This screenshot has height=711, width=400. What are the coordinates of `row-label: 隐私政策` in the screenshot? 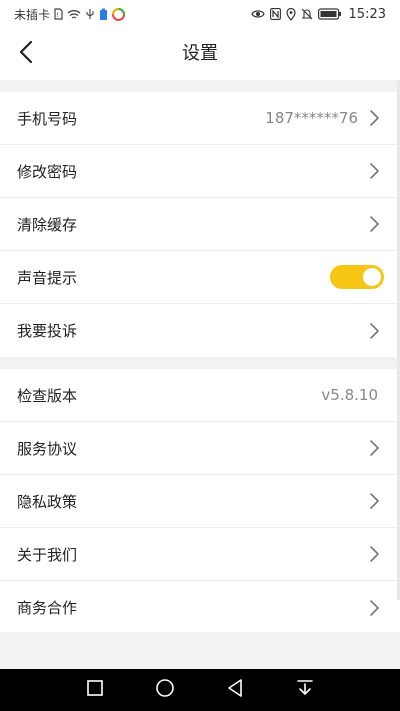 It's located at (47, 501).